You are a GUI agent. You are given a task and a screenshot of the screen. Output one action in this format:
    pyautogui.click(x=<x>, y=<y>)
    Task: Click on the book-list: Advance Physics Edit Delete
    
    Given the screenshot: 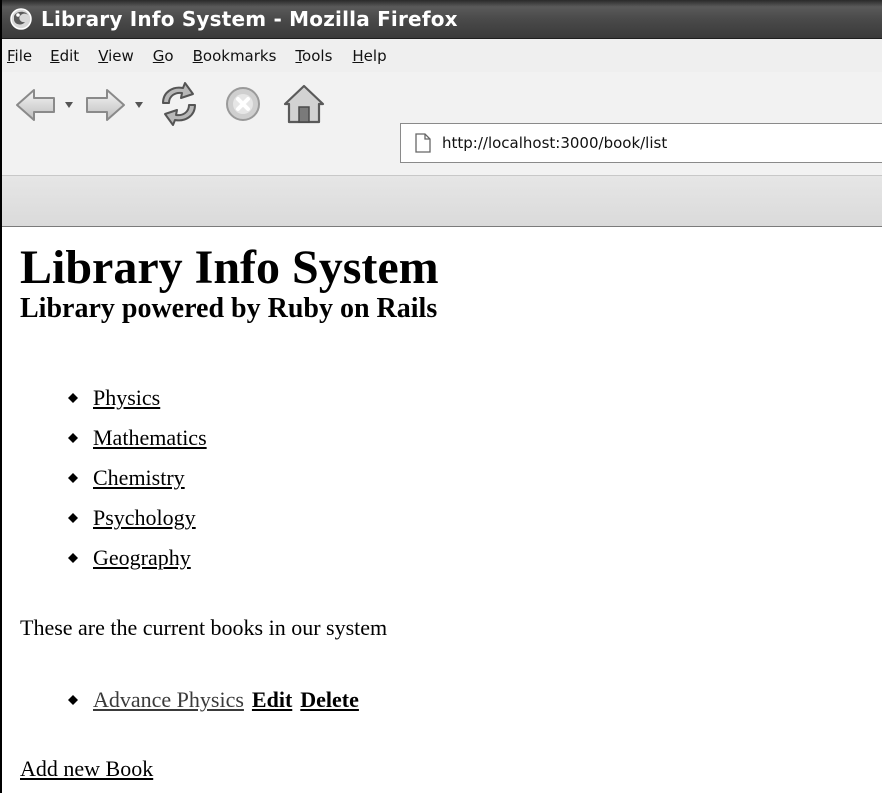 What is the action you would take?
    pyautogui.click(x=213, y=700)
    